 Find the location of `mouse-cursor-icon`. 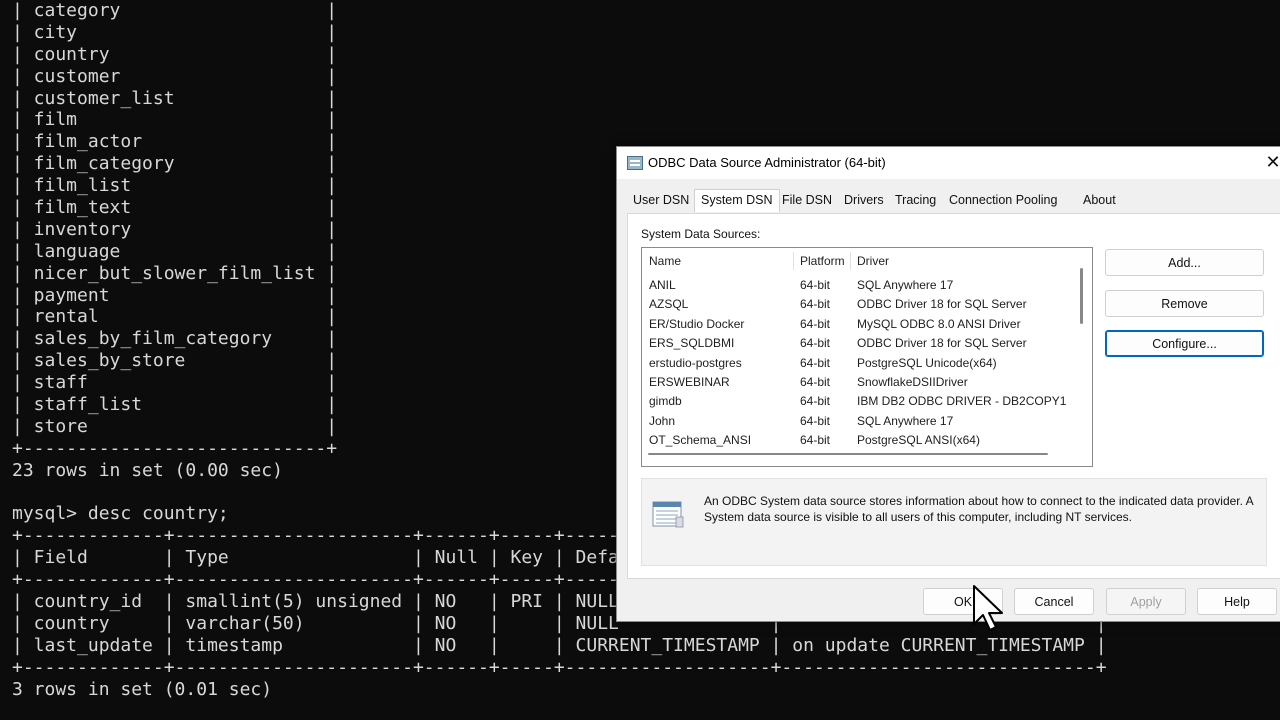

mouse-cursor-icon is located at coordinates (988, 608).